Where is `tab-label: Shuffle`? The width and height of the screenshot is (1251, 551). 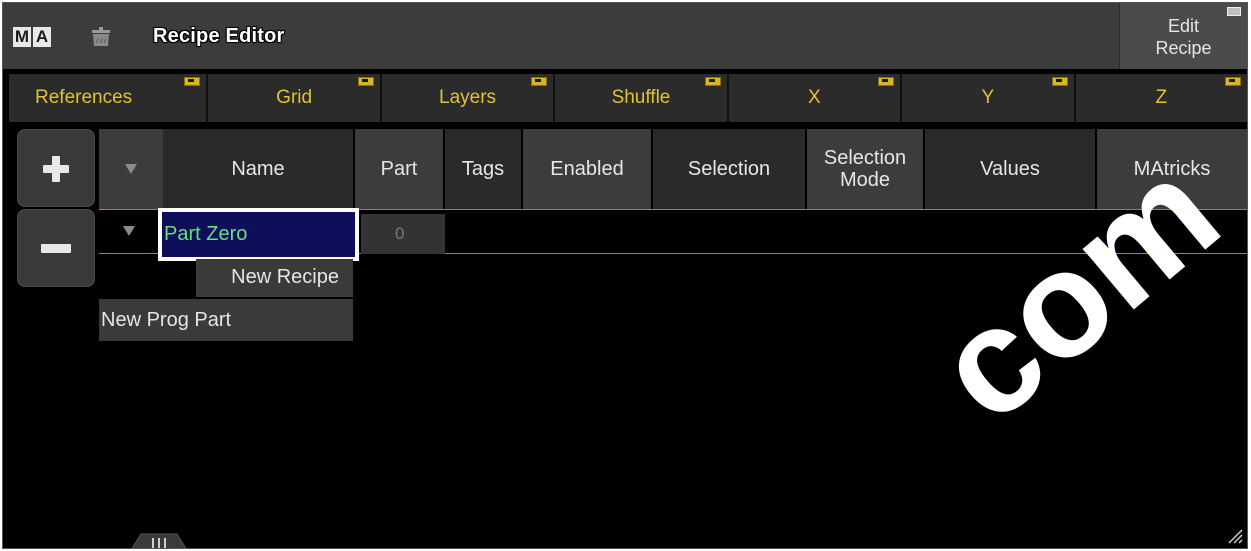 tab-label: Shuffle is located at coordinates (641, 97).